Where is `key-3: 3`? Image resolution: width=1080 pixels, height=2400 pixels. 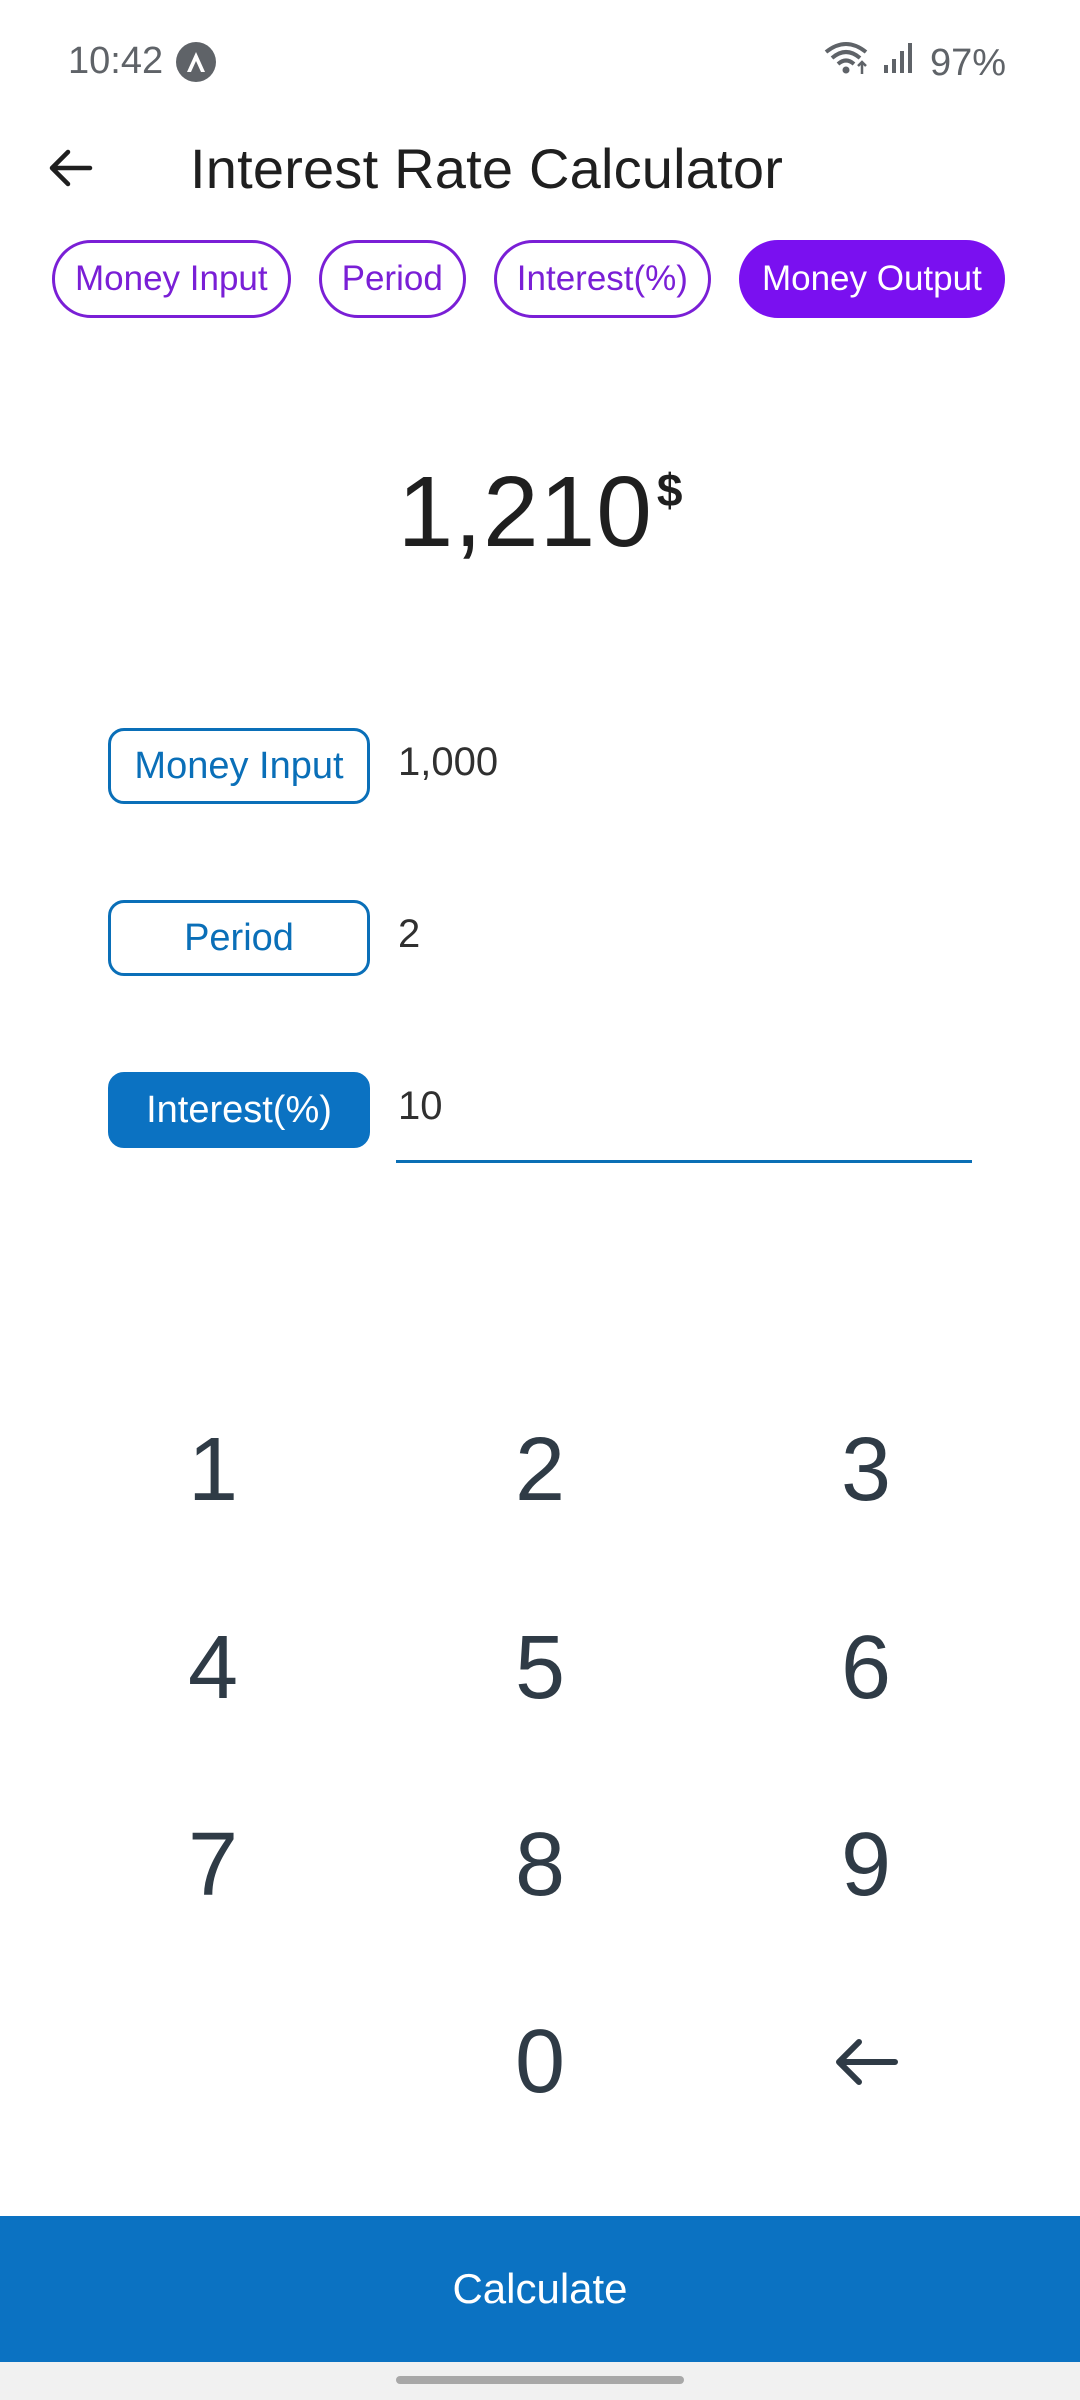
key-3: 3 is located at coordinates (866, 1470).